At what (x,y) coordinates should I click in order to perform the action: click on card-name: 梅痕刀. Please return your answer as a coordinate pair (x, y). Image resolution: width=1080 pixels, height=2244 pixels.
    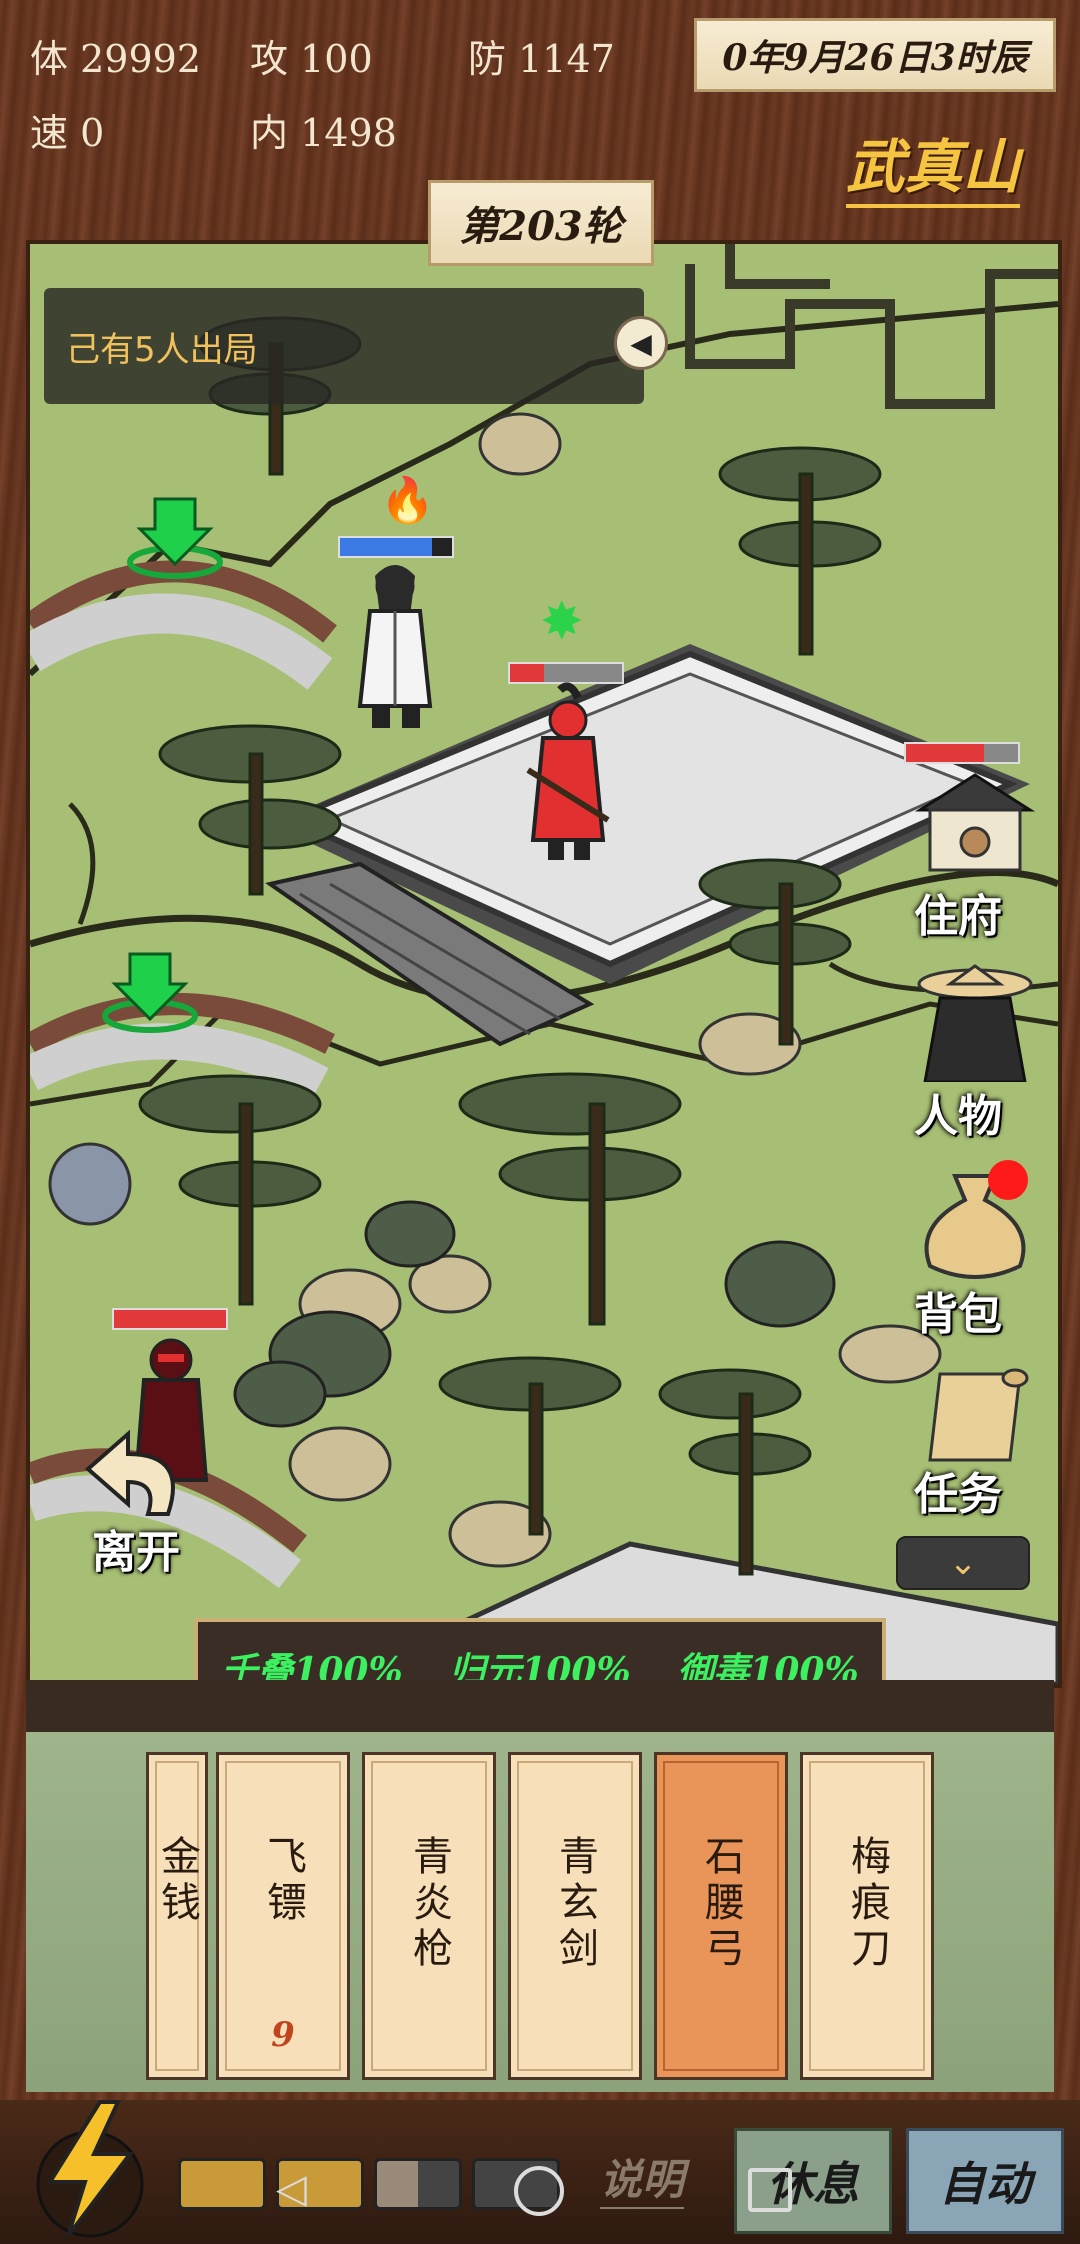
    Looking at the image, I should click on (867, 1904).